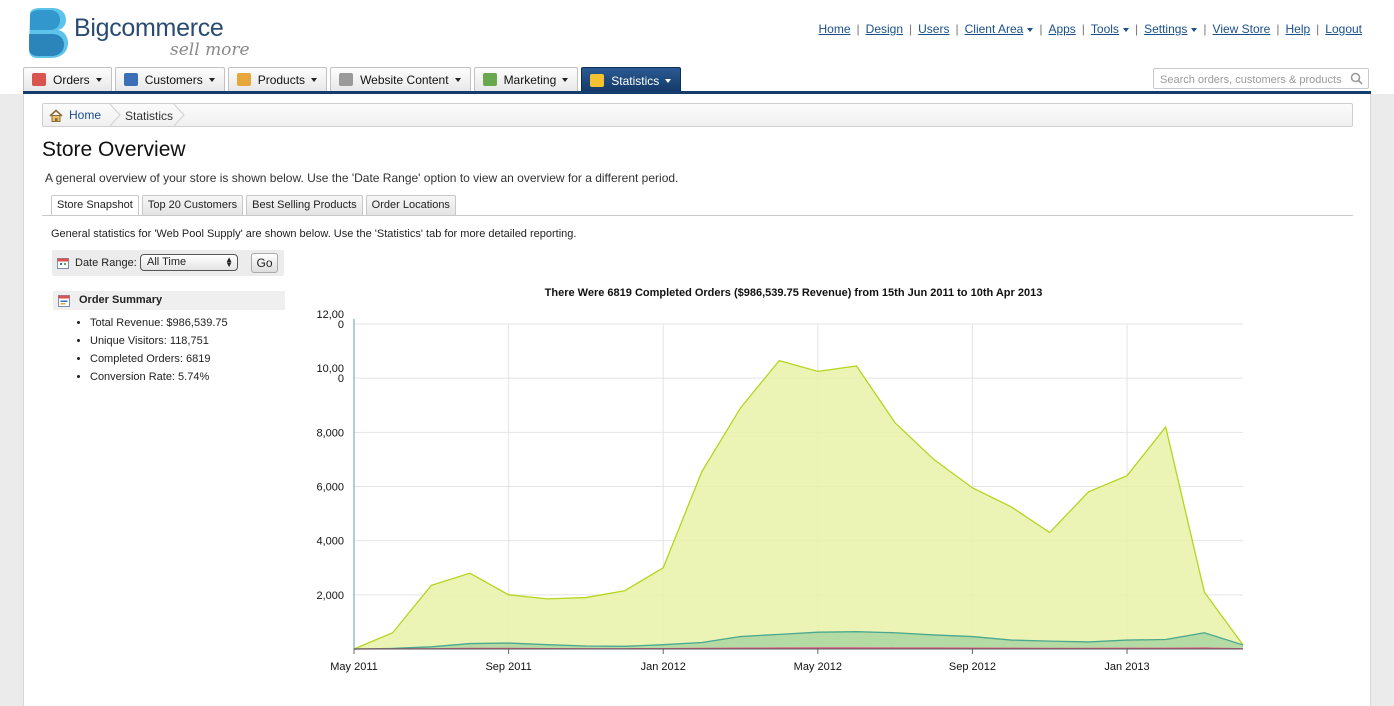 This screenshot has width=1394, height=706. I want to click on breadcrumb-home-label: Home, so click(85, 115).